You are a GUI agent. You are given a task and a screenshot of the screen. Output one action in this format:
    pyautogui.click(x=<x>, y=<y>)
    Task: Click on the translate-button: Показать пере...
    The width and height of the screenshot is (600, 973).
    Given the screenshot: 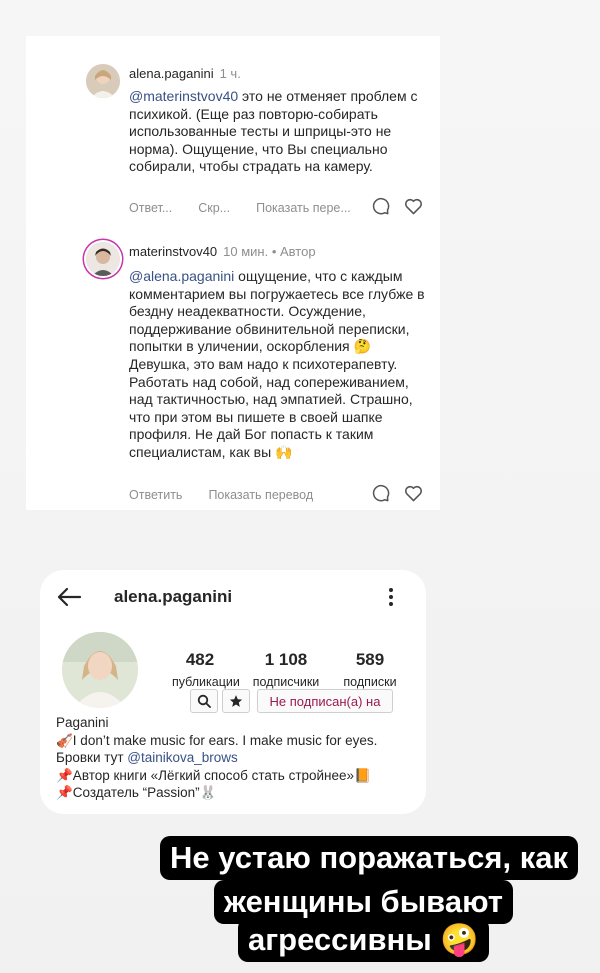 What is the action you would take?
    pyautogui.click(x=303, y=208)
    